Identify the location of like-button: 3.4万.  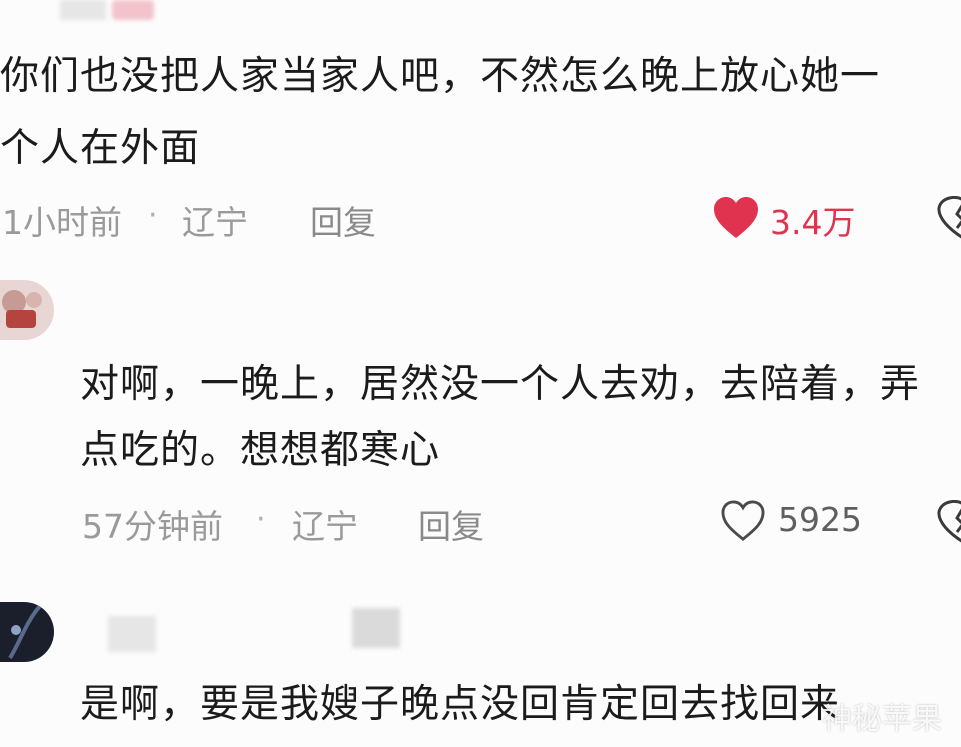
(788, 218).